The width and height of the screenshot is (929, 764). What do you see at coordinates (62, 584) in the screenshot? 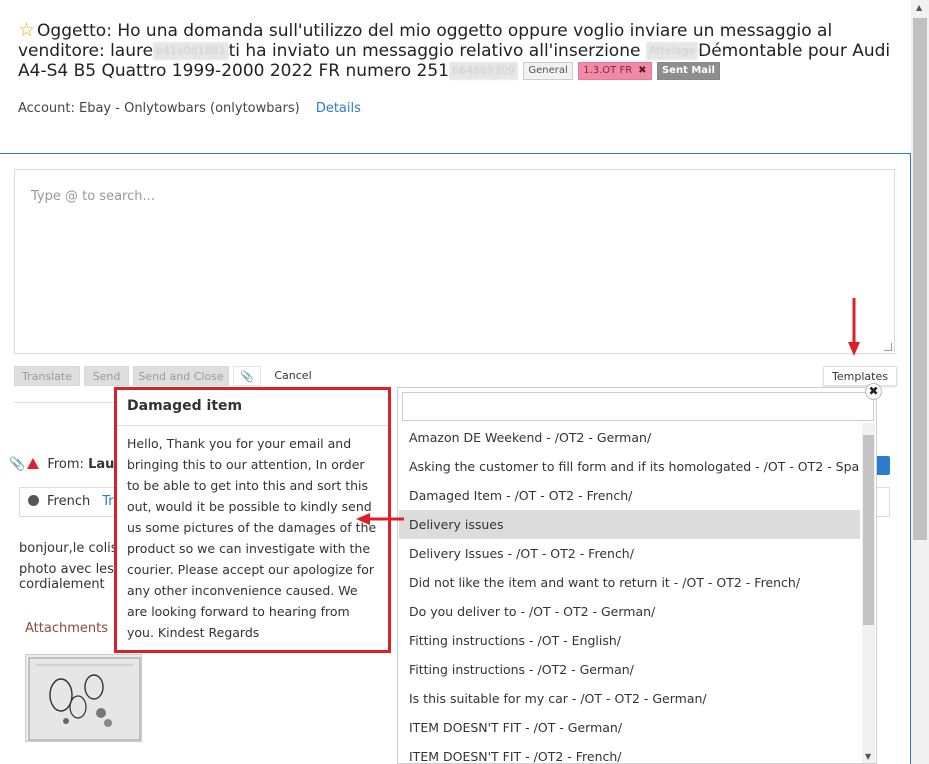
I see `message-line: cordialement` at bounding box center [62, 584].